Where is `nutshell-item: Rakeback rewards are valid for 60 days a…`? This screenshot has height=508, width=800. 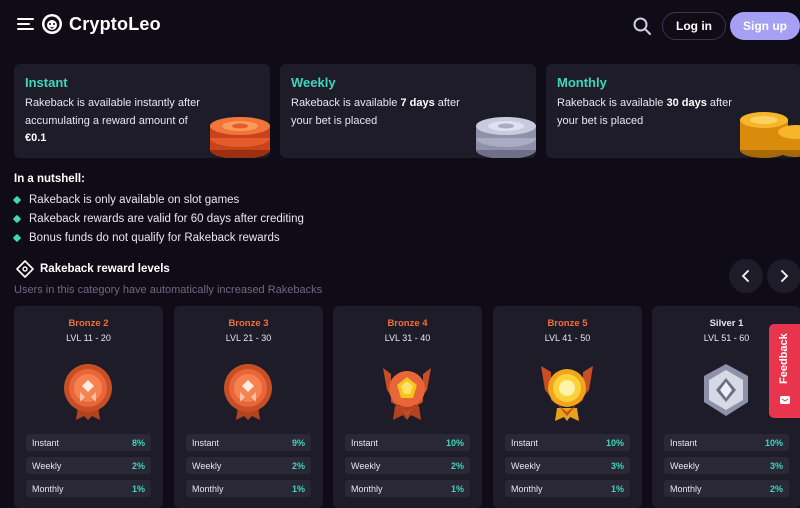 nutshell-item: Rakeback rewards are valid for 60 days a… is located at coordinates (158, 219).